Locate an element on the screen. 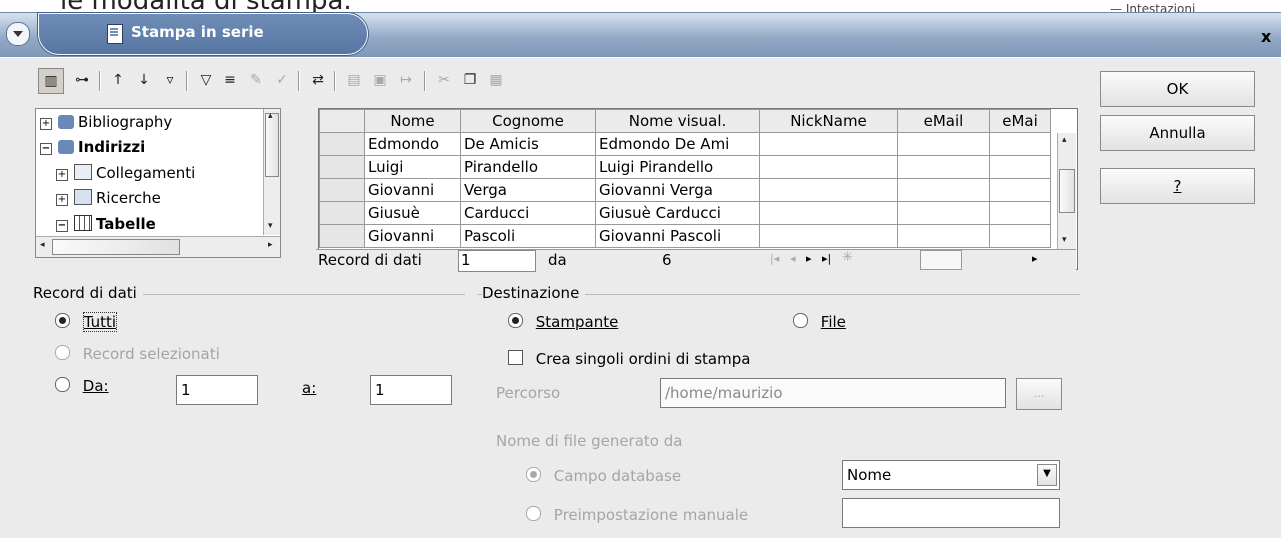 This screenshot has height=538, width=1281. radio-from: Da: is located at coordinates (82, 386).